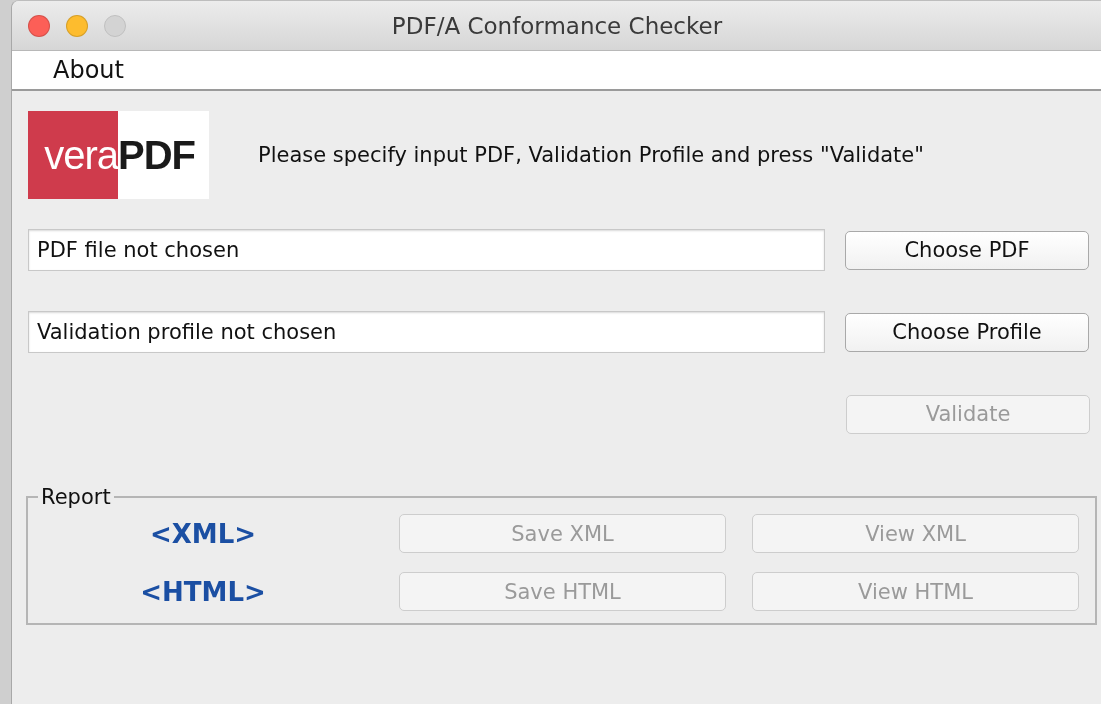  Describe the element at coordinates (118, 155) in the screenshot. I see `logo: veraPDF` at that location.